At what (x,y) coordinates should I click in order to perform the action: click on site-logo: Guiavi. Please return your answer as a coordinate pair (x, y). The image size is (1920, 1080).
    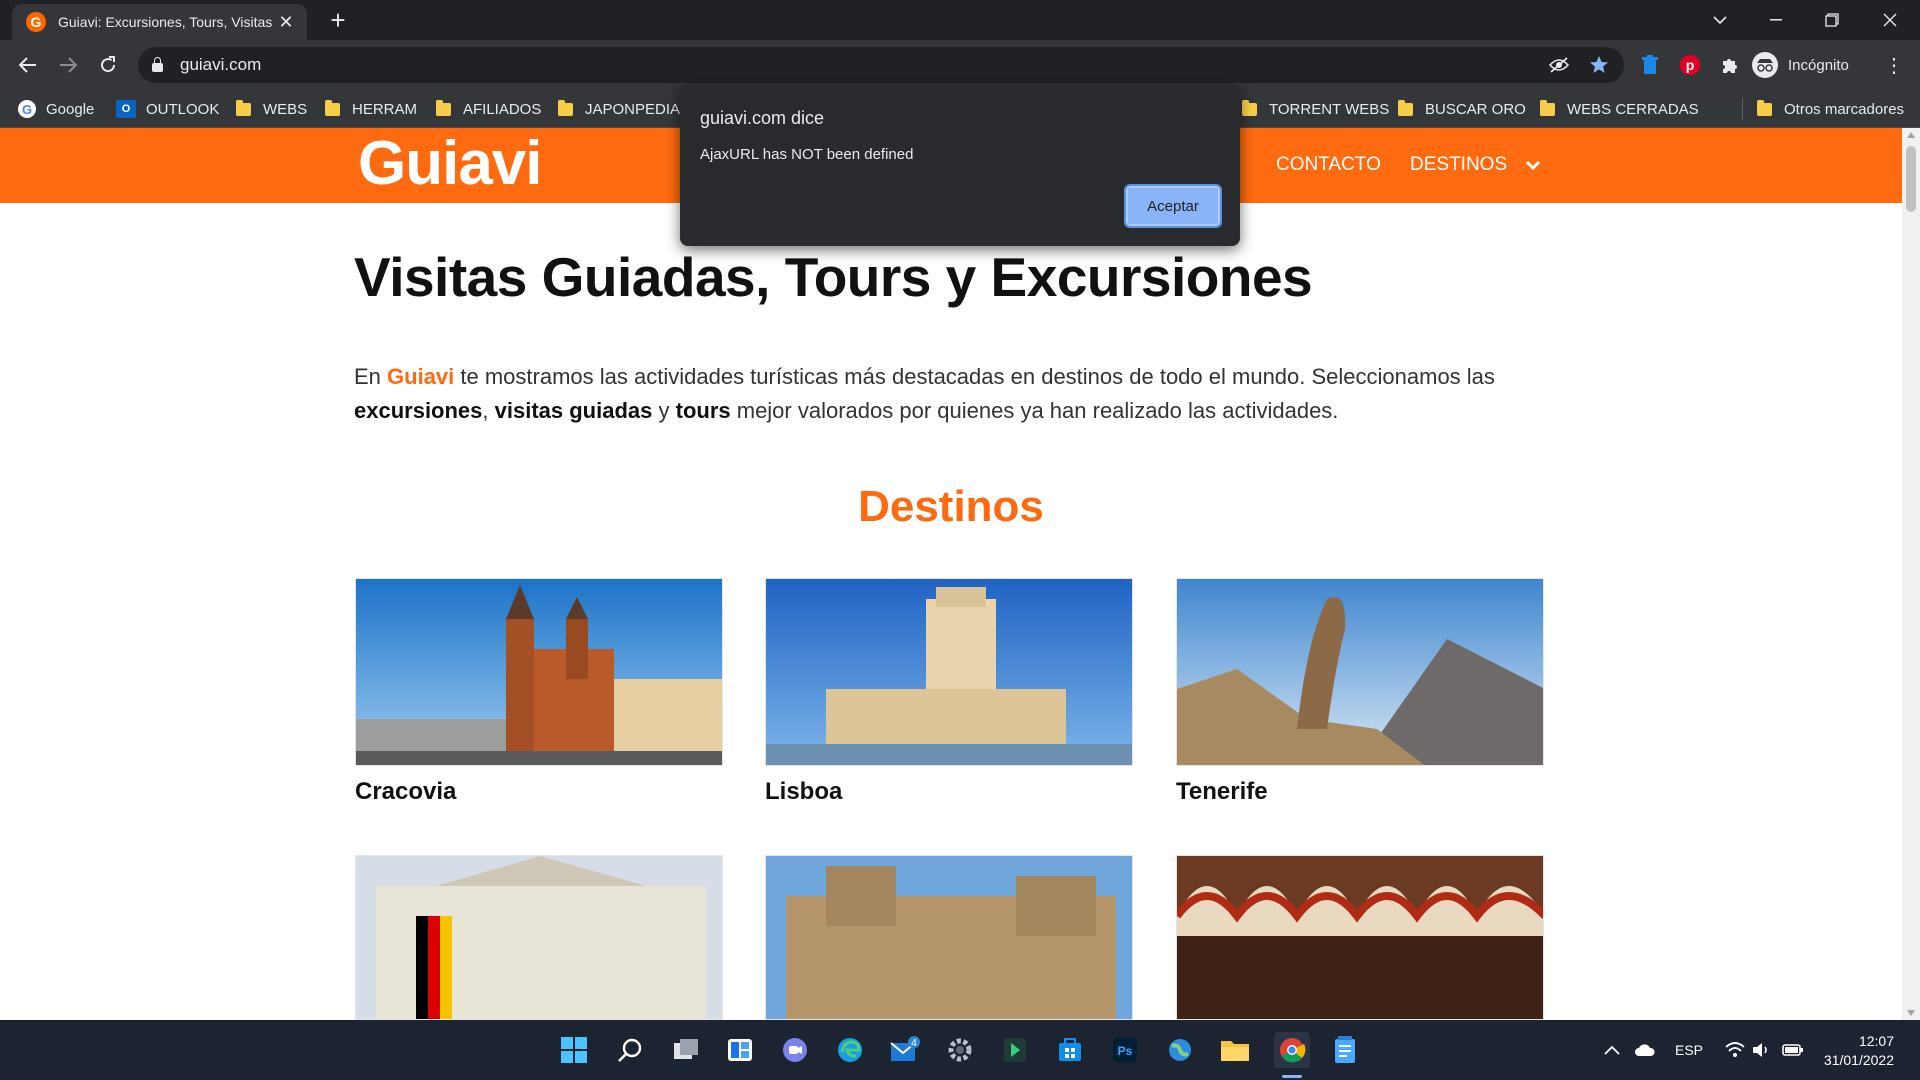
    Looking at the image, I should click on (450, 164).